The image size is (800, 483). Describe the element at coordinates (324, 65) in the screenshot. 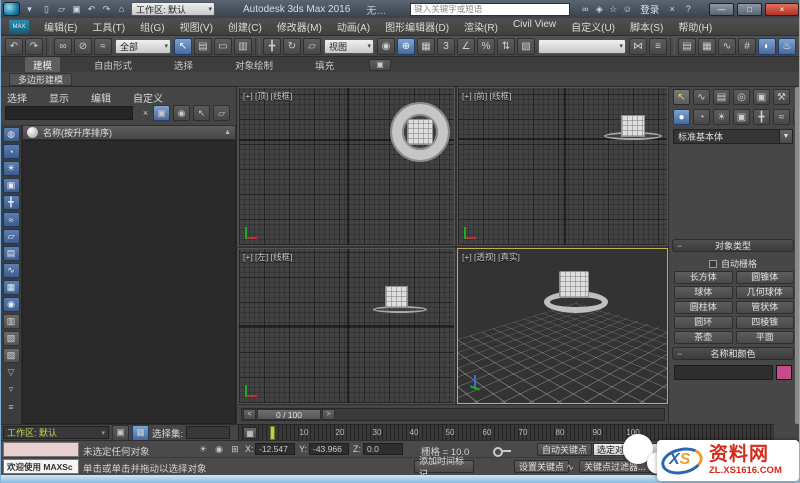

I see `ribbon-tab-populate: 填充` at that location.